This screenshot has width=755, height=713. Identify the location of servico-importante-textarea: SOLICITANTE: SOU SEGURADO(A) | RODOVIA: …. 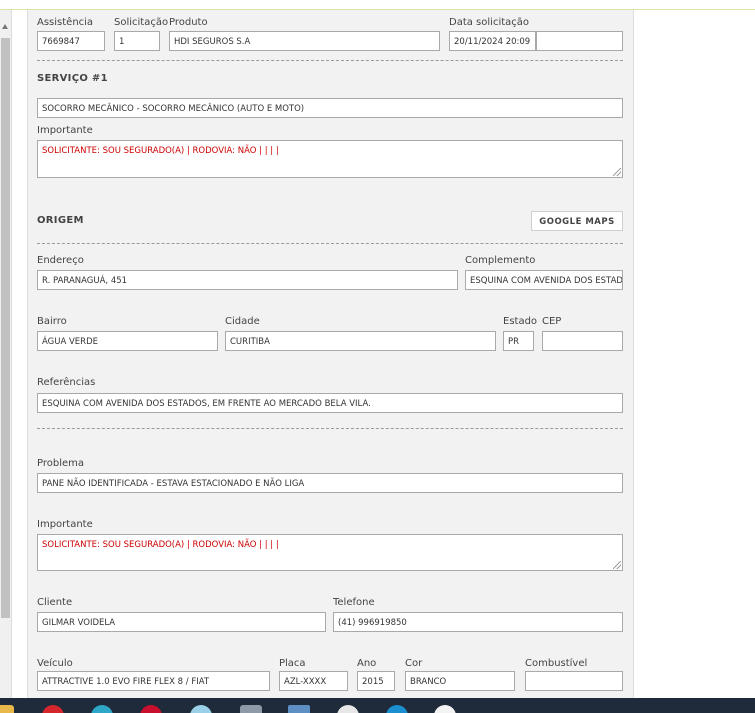
(330, 159).